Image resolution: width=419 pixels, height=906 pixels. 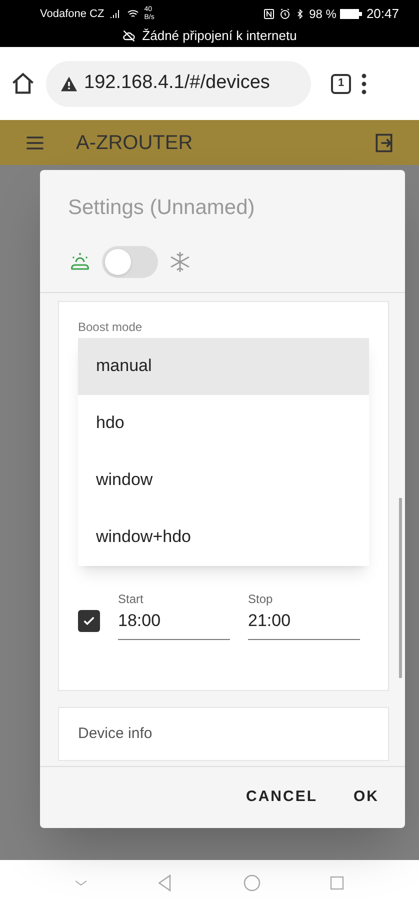 What do you see at coordinates (129, 36) in the screenshot?
I see `cloud-off-icon` at bounding box center [129, 36].